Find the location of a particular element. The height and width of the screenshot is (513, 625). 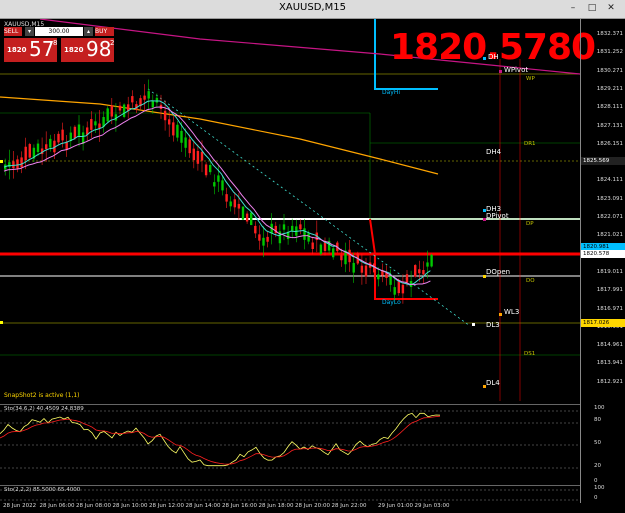

buy-button: BUY is located at coordinates (104, 31).